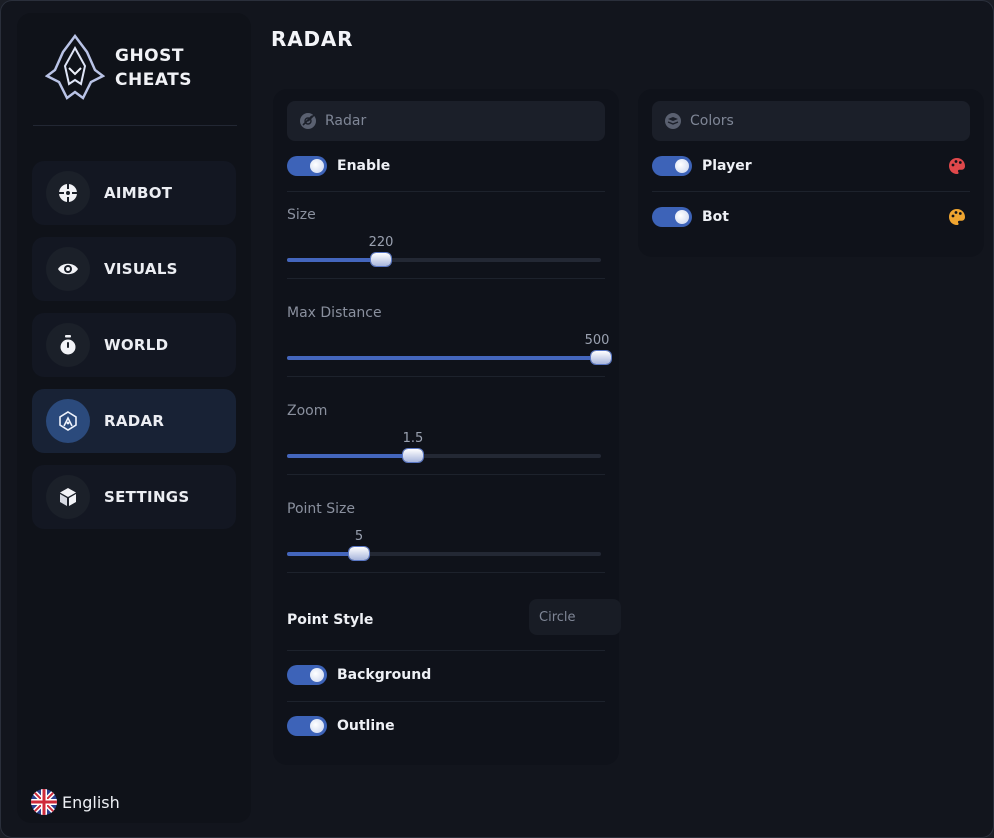 This screenshot has width=994, height=838. What do you see at coordinates (384, 675) in the screenshot?
I see `background-label: Background` at bounding box center [384, 675].